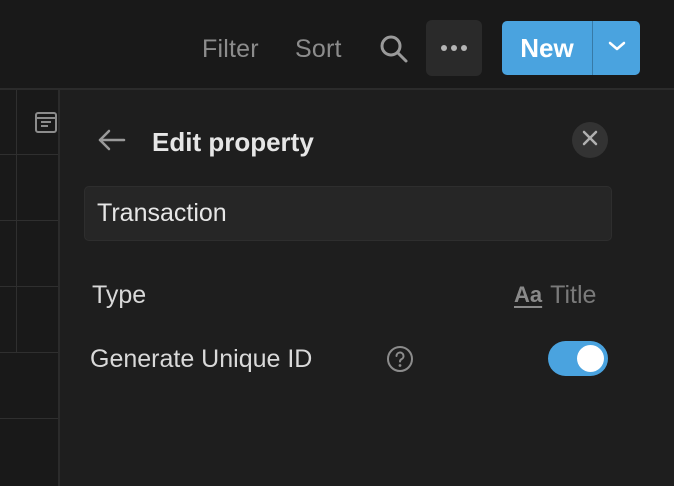 The image size is (674, 486). What do you see at coordinates (46, 122) in the screenshot?
I see `calendar-list-icon` at bounding box center [46, 122].